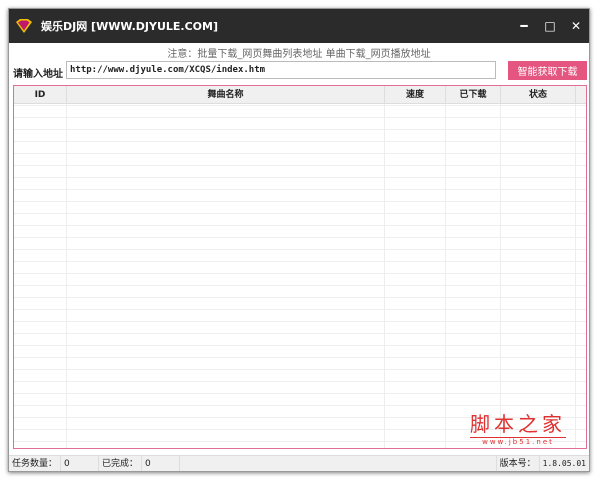 The image size is (600, 480). Describe the element at coordinates (121, 463) in the screenshot. I see `completed-label: 已完成：` at that location.